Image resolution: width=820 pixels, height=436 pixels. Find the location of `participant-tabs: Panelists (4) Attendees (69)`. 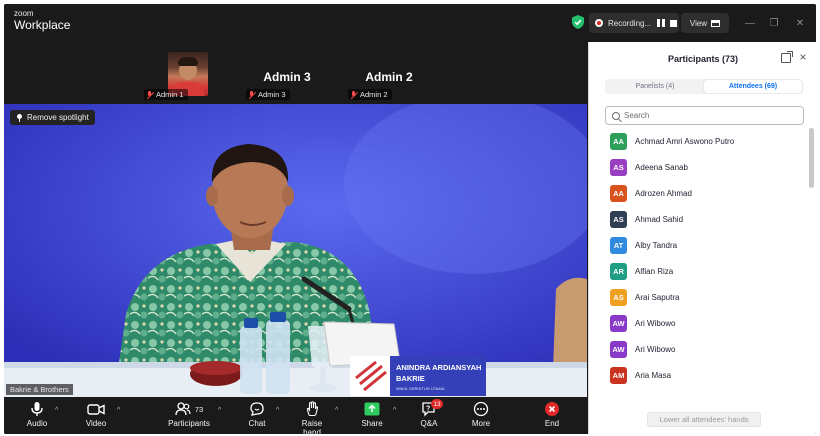

participant-tabs: Panelists (4) Attendees (69) is located at coordinates (704, 86).